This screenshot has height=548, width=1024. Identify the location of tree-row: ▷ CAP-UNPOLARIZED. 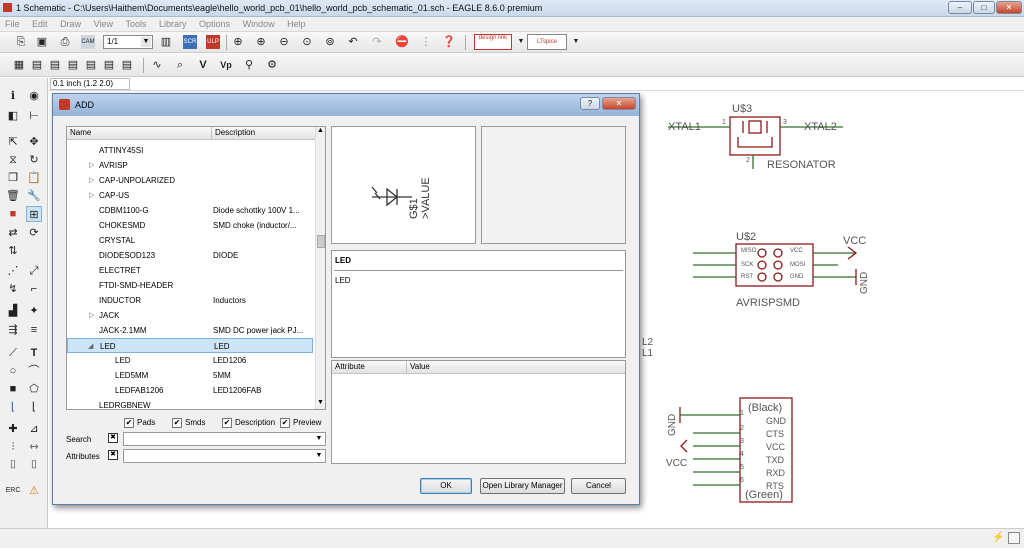
(190, 180).